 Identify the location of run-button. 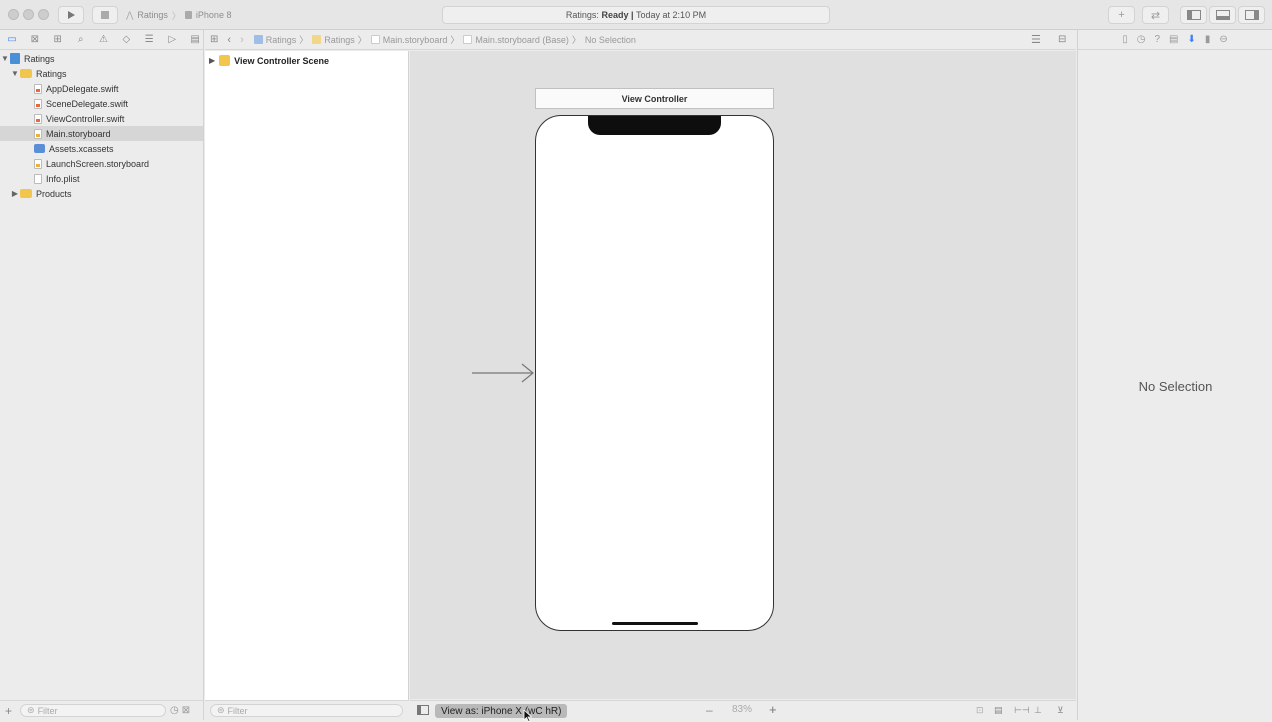
(71, 15).